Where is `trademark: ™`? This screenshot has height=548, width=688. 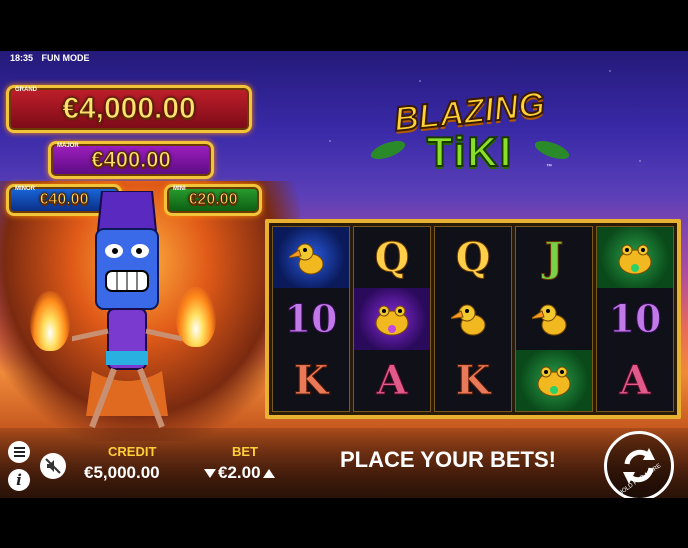
trademark: ™ is located at coordinates (549, 167).